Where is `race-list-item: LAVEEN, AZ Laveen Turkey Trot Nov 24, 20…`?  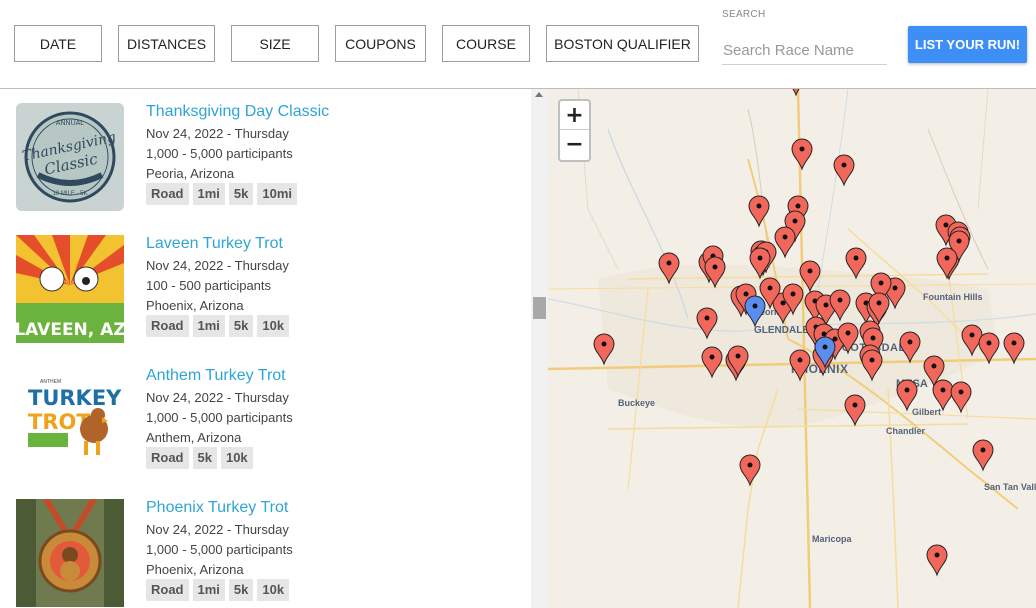
race-list-item: LAVEEN, AZ Laveen Turkey Trot Nov 24, 20… is located at coordinates (265, 297).